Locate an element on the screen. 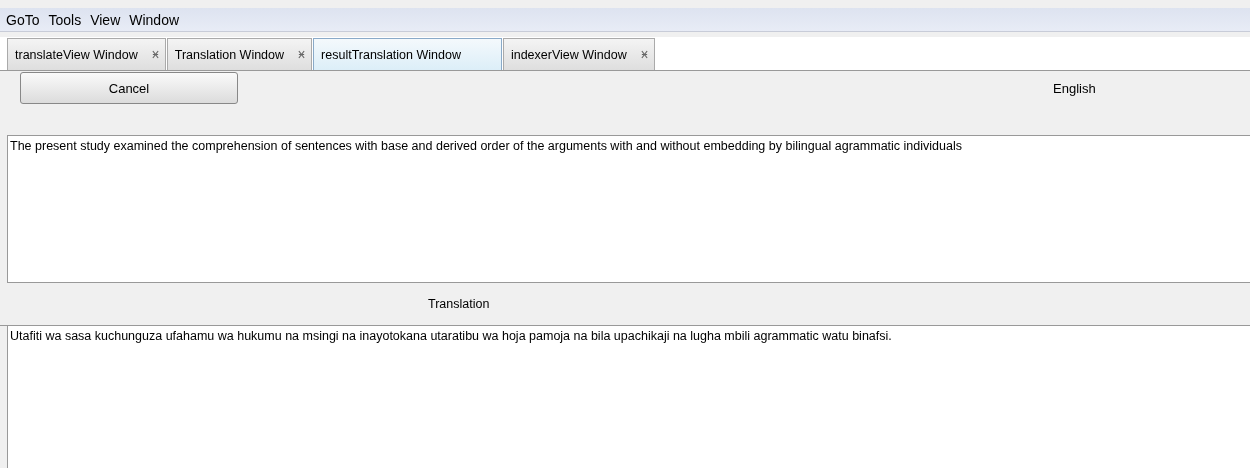  tab: resultTranslation Window is located at coordinates (407, 54).